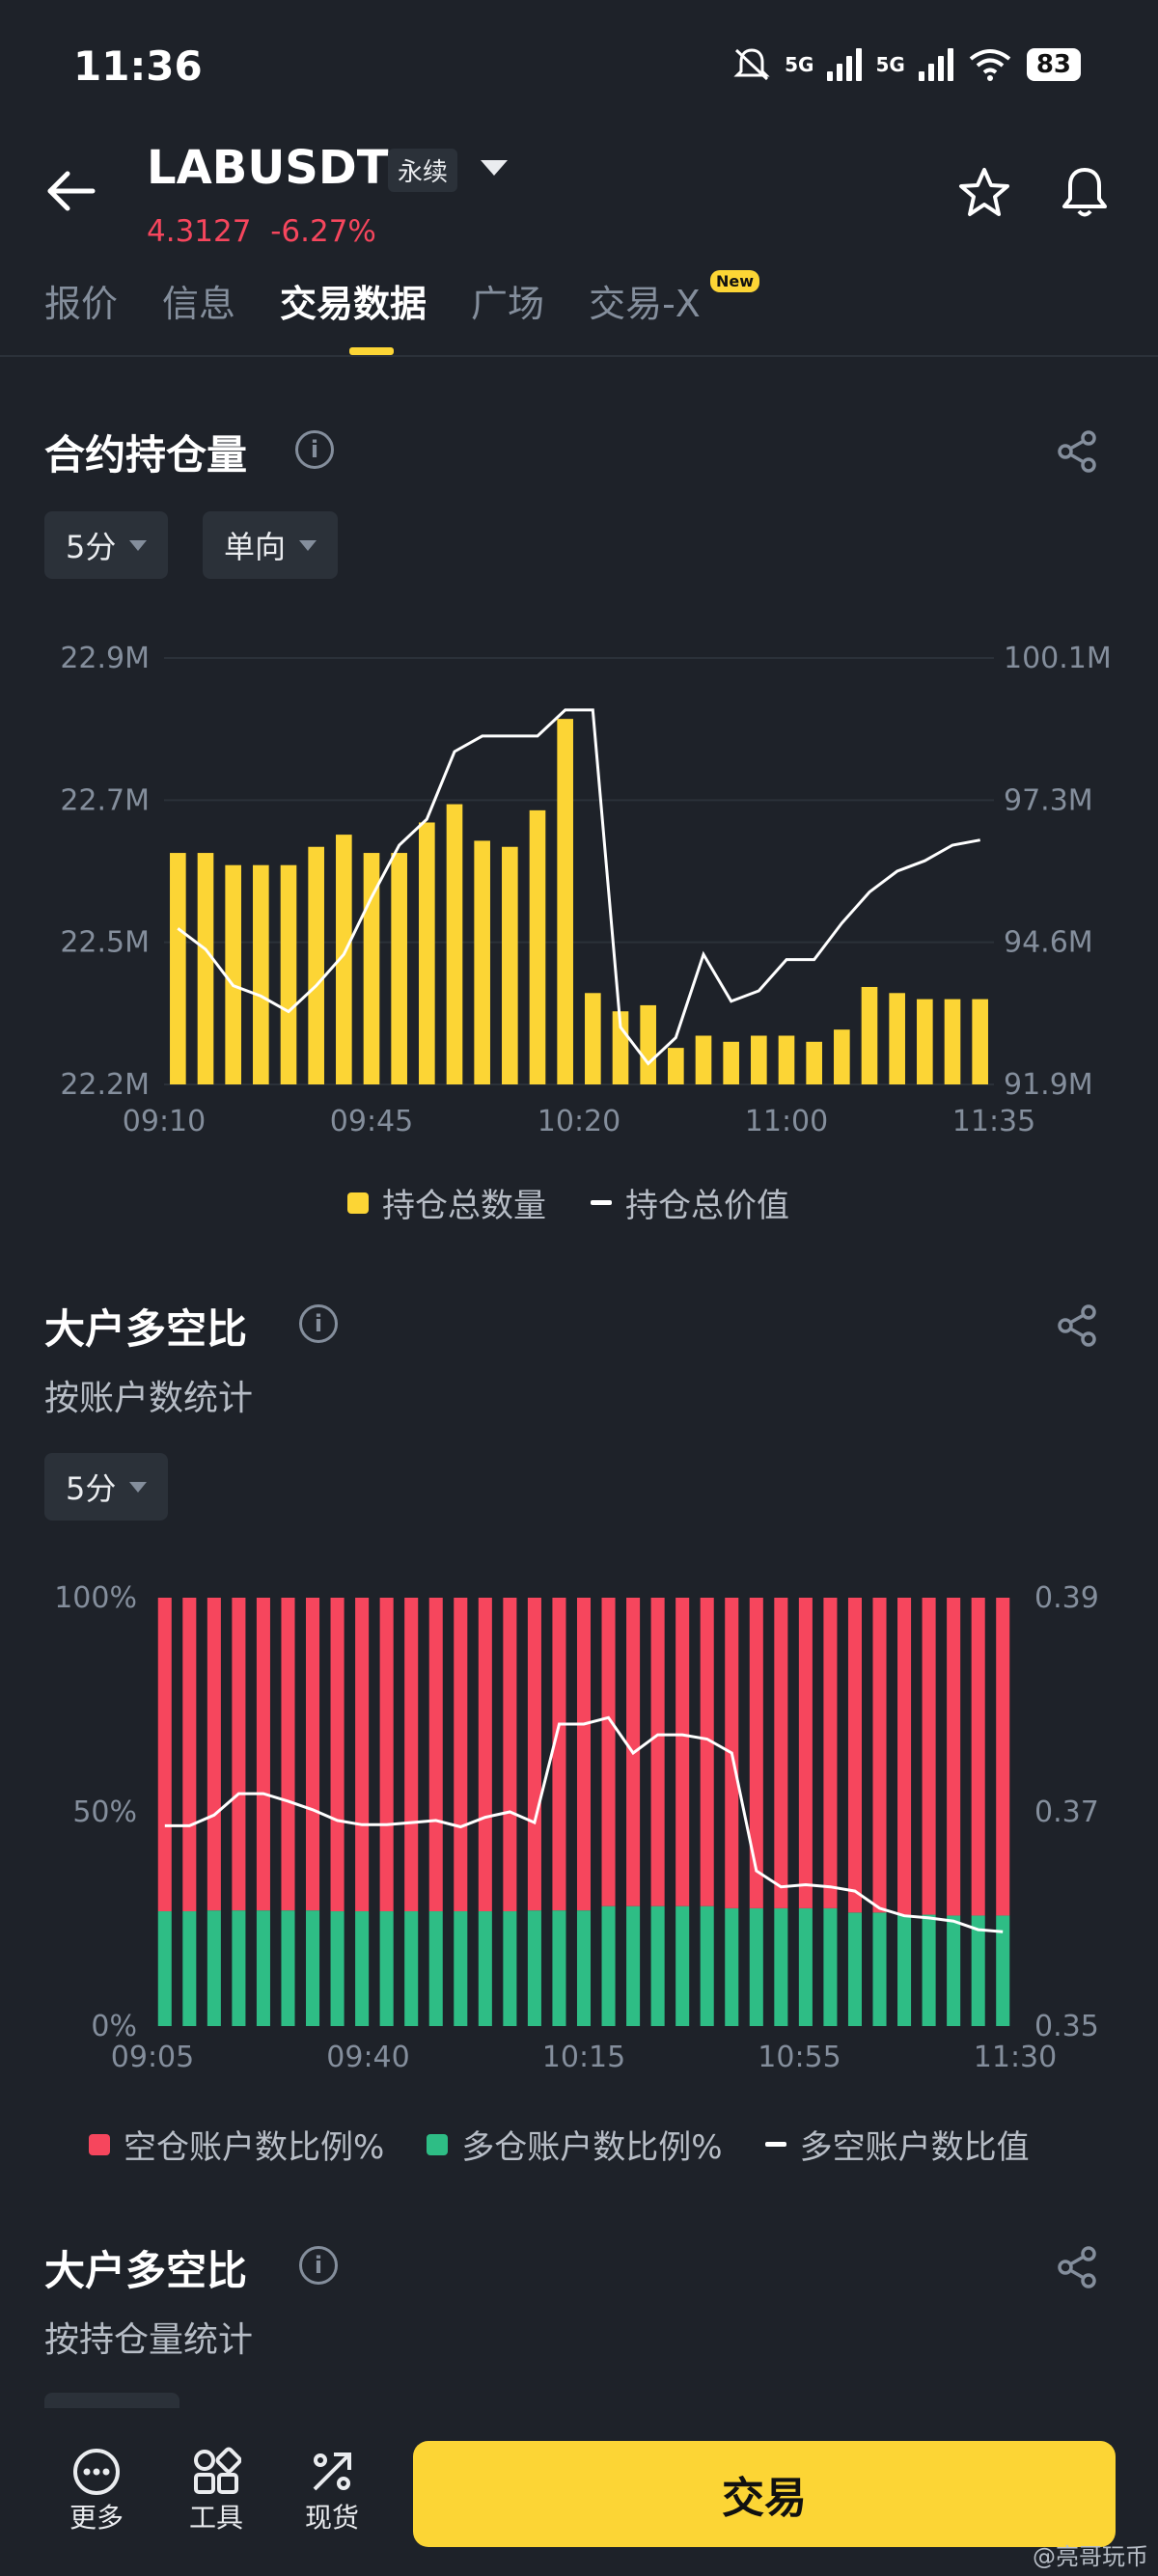 This screenshot has width=1158, height=2576. Describe the element at coordinates (105, 800) in the screenshot. I see `y-tick-left: 22.7M` at that location.